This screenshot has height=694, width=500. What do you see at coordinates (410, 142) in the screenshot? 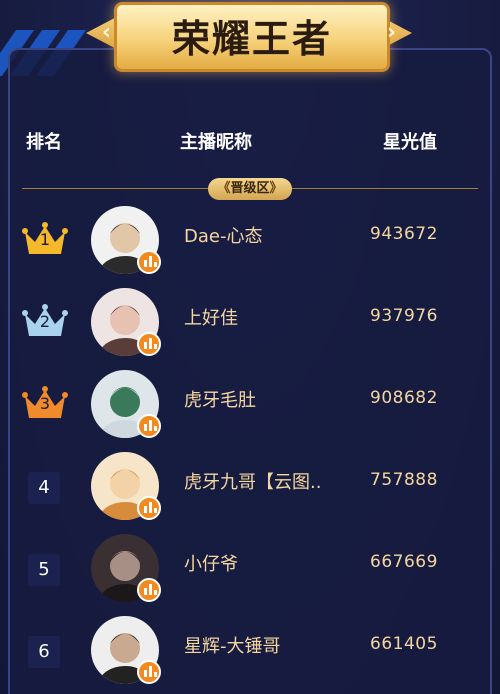
I see `header-star: 星光值` at bounding box center [410, 142].